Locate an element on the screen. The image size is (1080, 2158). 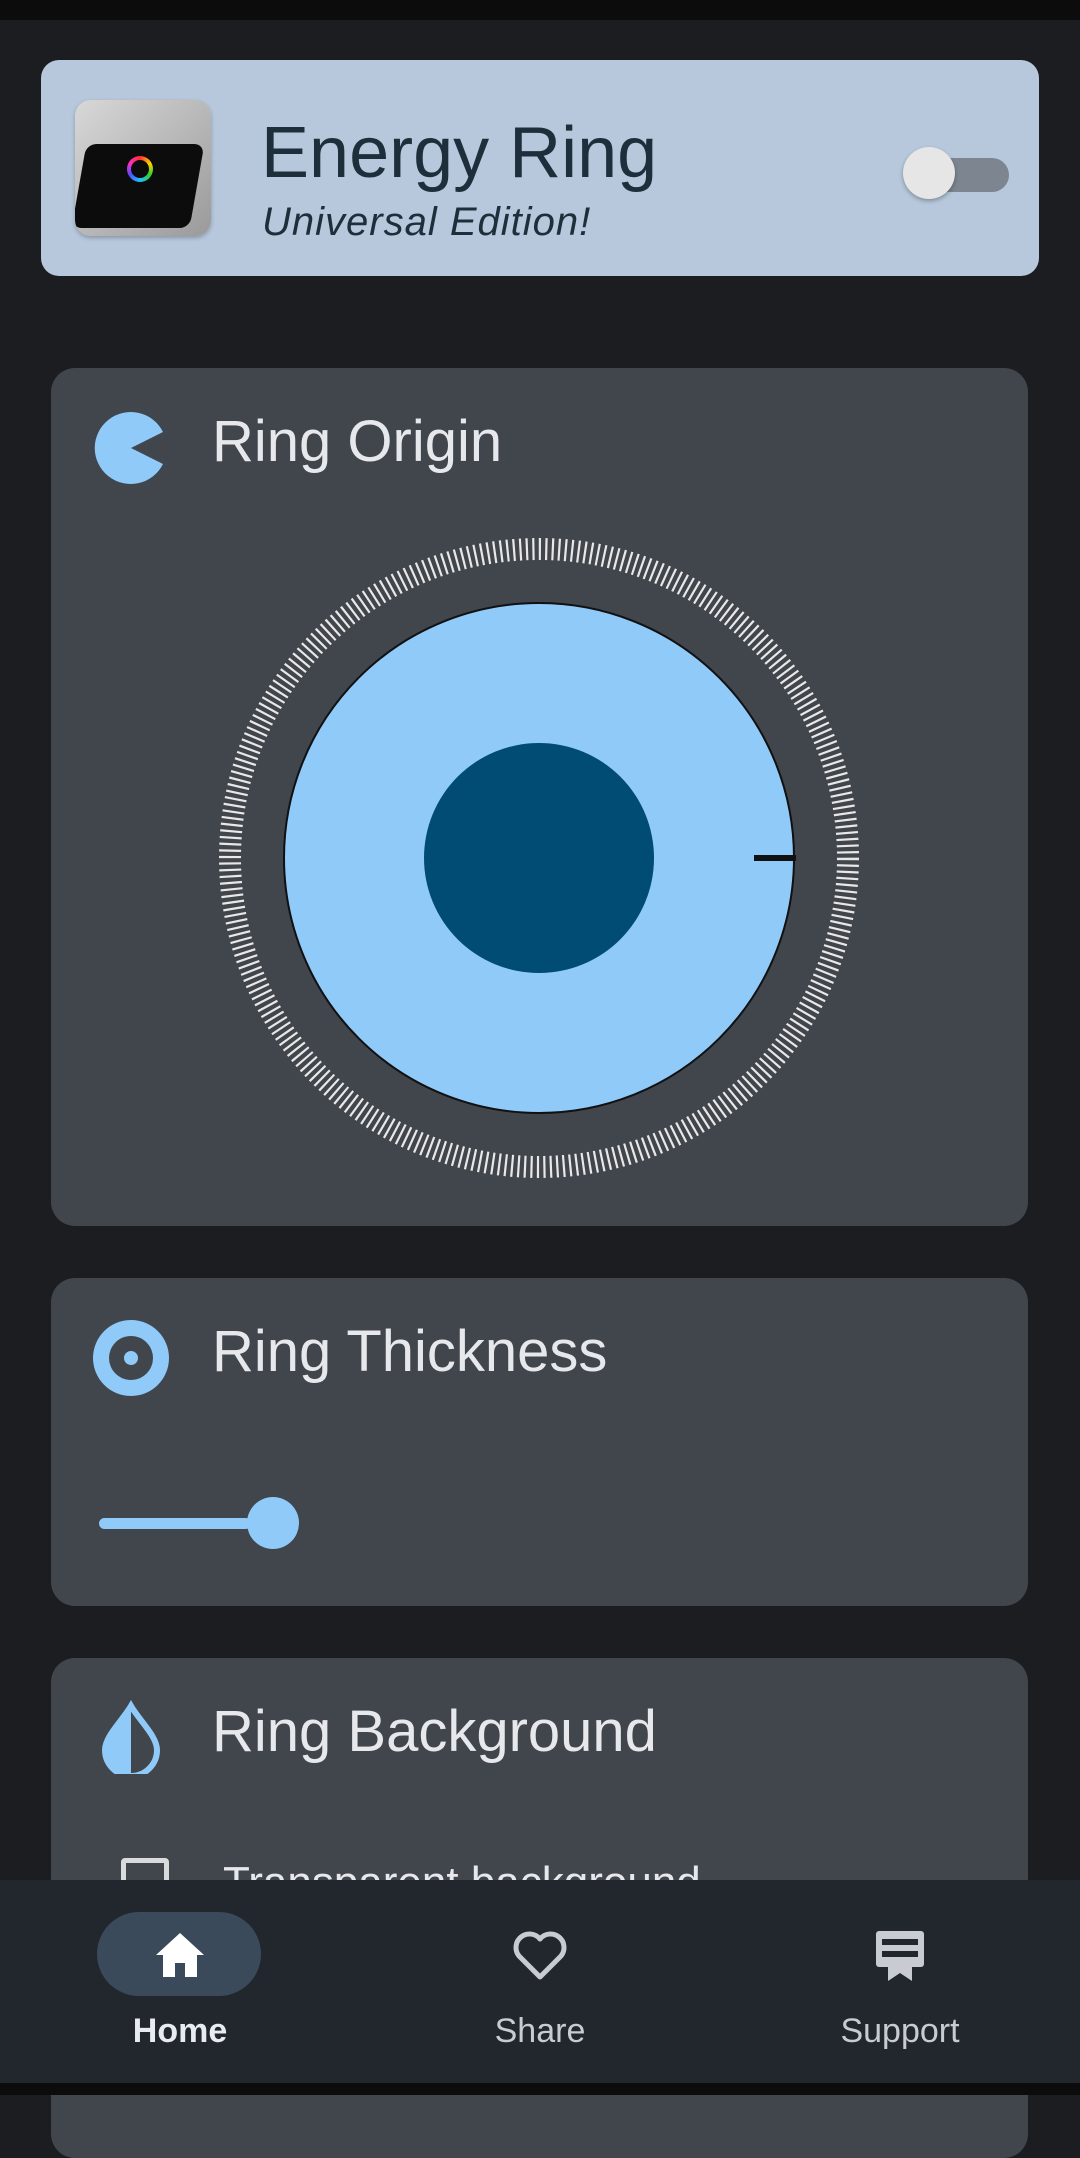
thickness-slider is located at coordinates (539, 1523).